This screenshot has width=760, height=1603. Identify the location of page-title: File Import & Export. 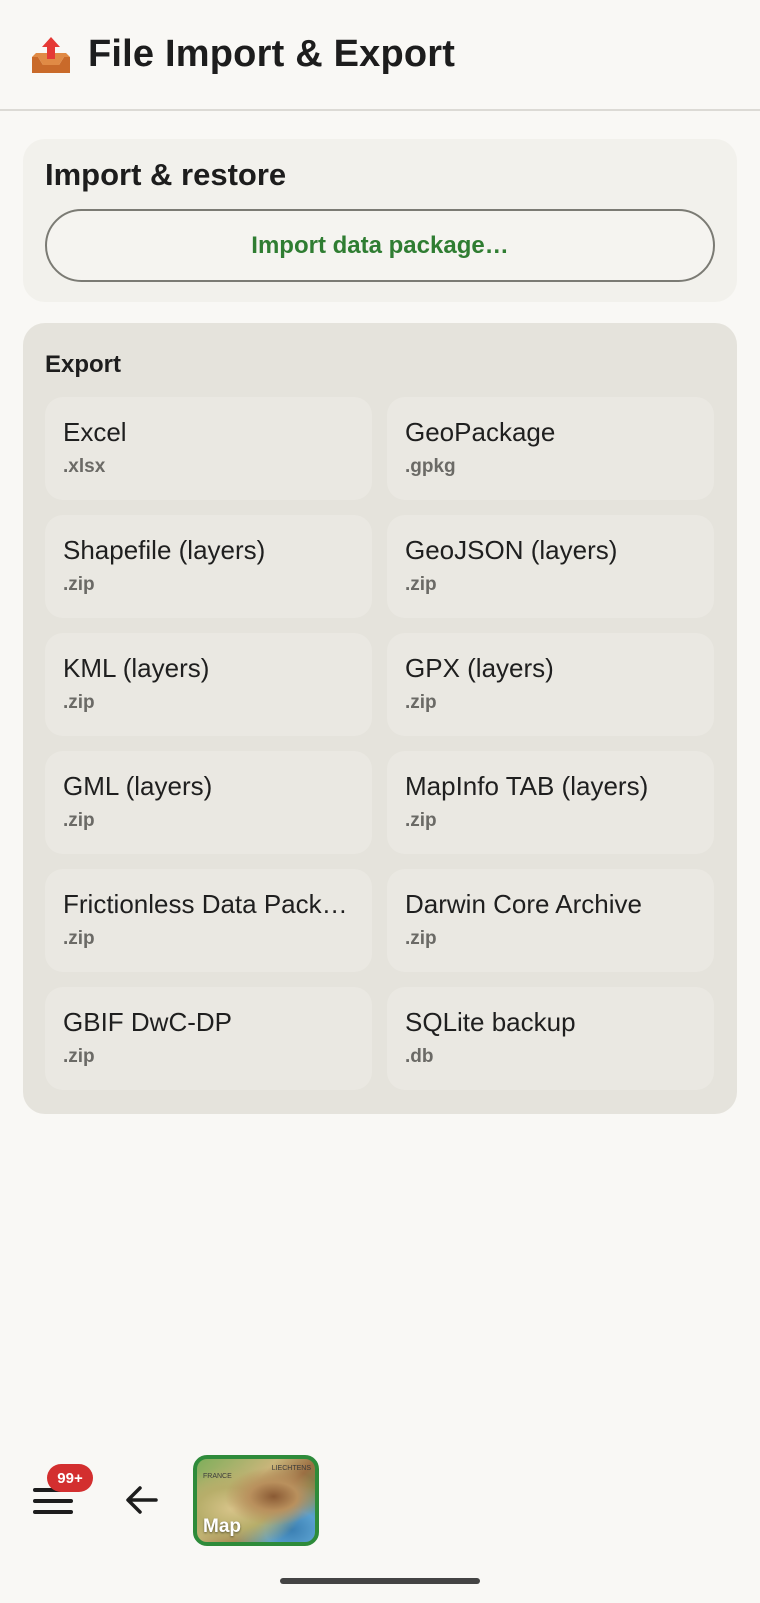
(272, 54).